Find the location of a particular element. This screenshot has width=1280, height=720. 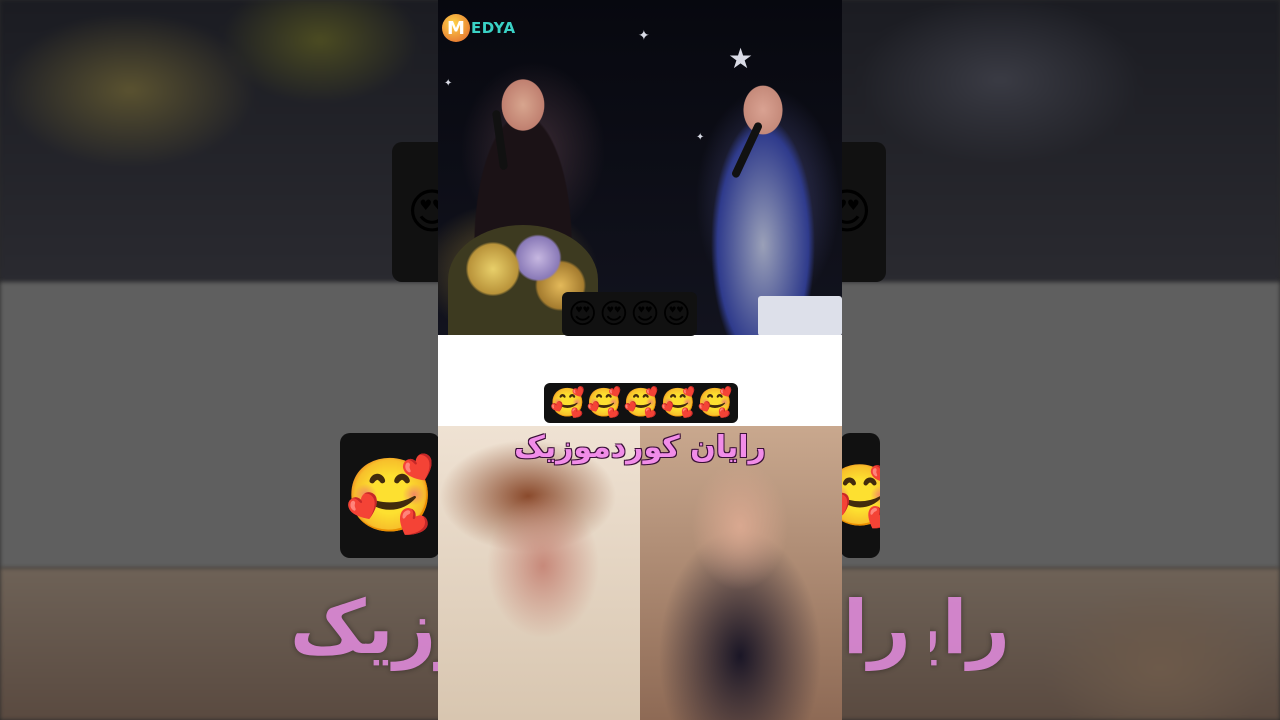

laptop-screen is located at coordinates (800, 315).